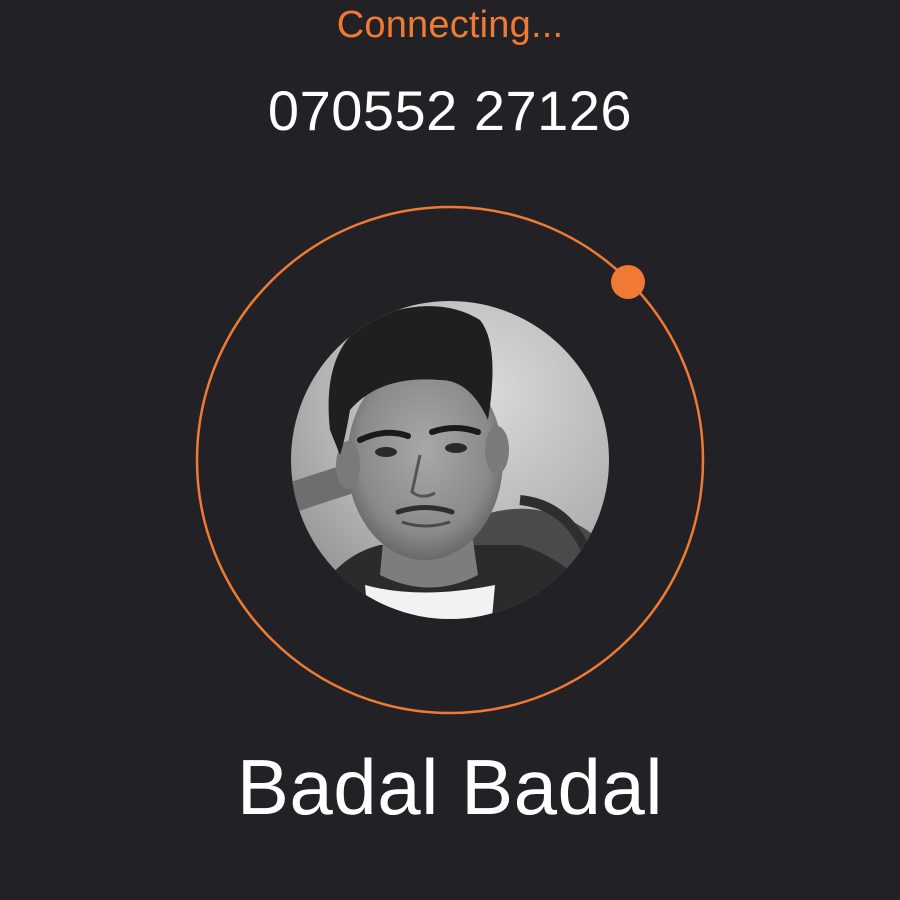  I want to click on contact-name: Badal Badal, so click(450, 787).